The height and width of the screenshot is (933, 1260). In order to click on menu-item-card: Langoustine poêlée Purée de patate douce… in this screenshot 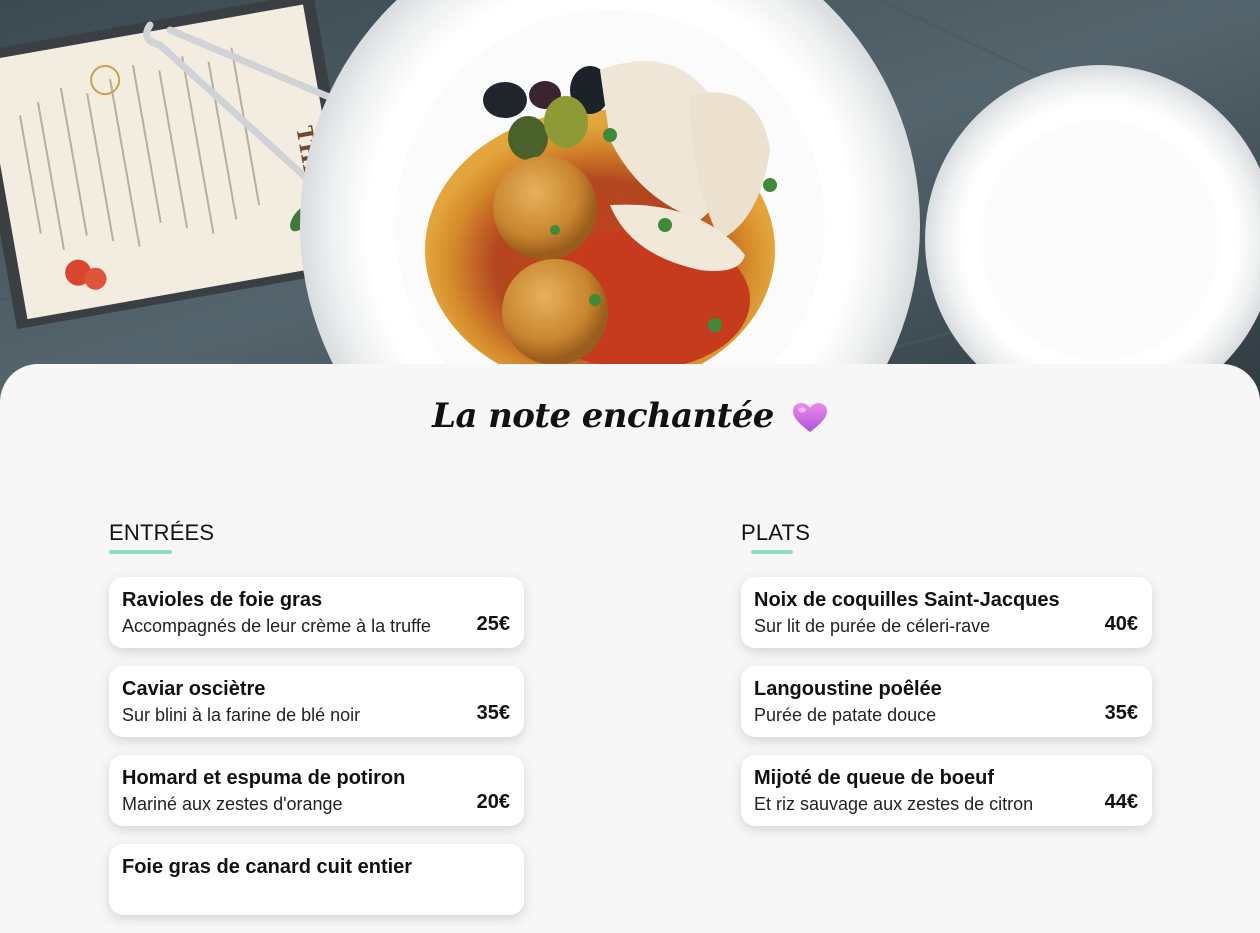, I will do `click(946, 701)`.